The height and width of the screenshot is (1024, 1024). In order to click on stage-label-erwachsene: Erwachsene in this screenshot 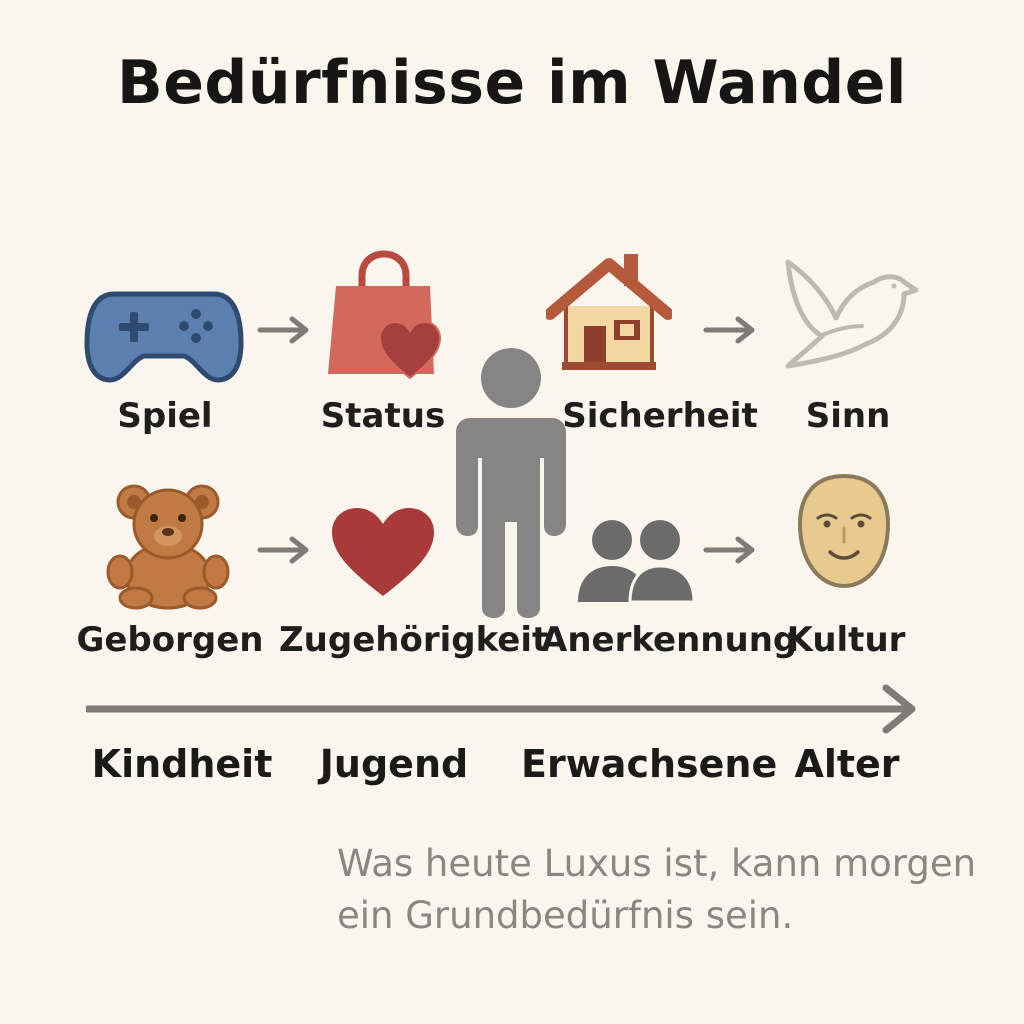, I will do `click(649, 764)`.